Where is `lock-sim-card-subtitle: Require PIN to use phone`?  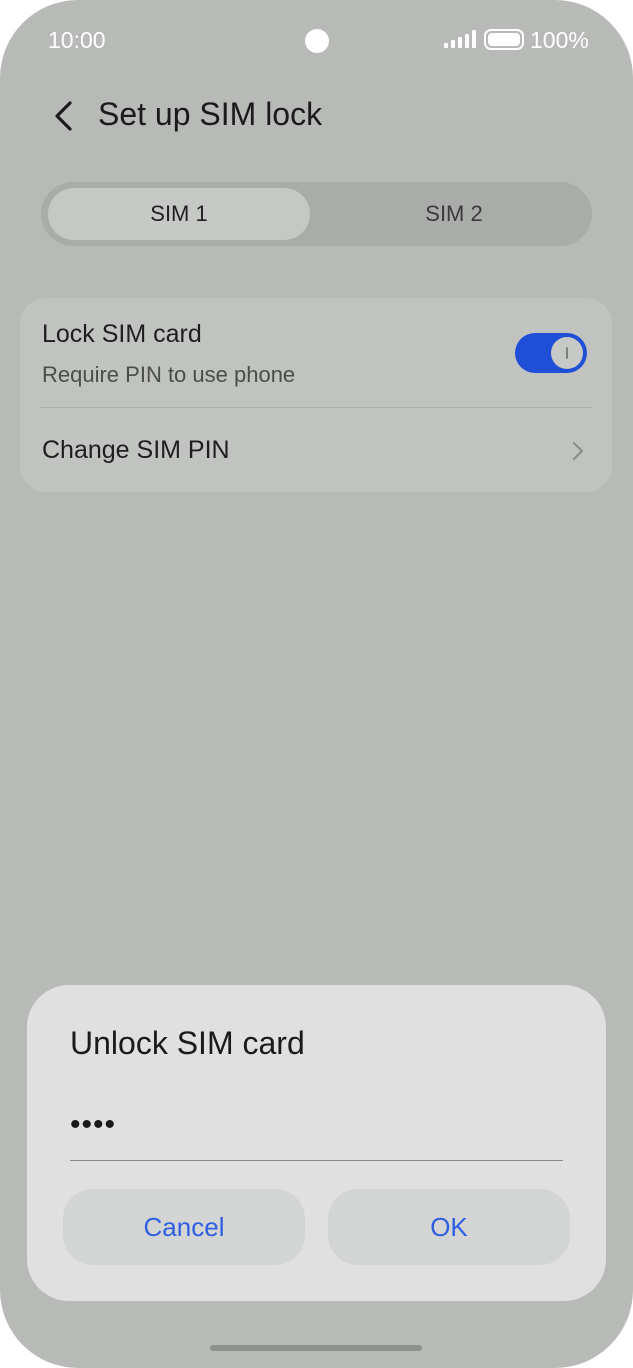
lock-sim-card-subtitle: Require PIN to use phone is located at coordinates (169, 374).